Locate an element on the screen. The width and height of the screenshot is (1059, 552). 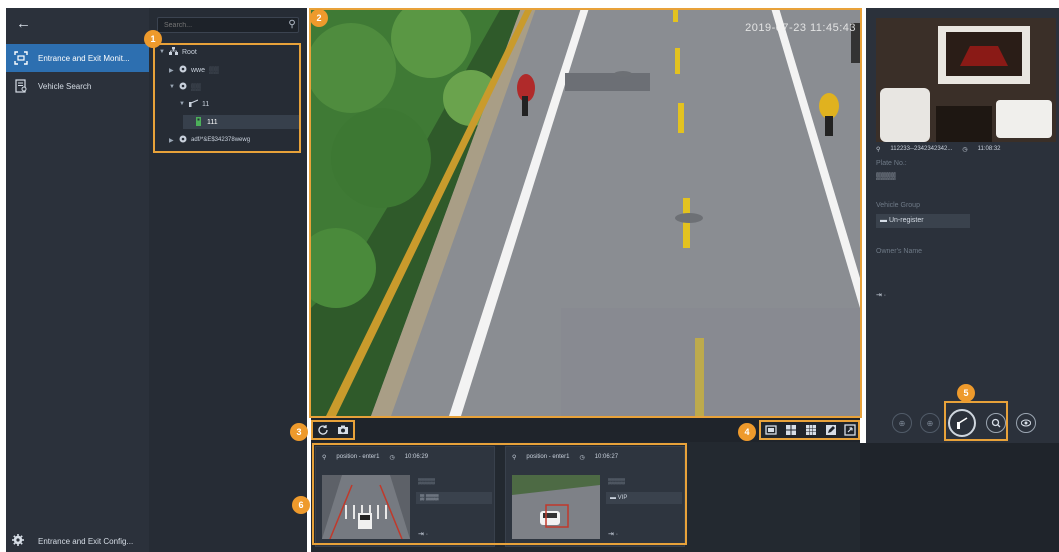
owner-name-label: Owner's Name is located at coordinates (899, 251).